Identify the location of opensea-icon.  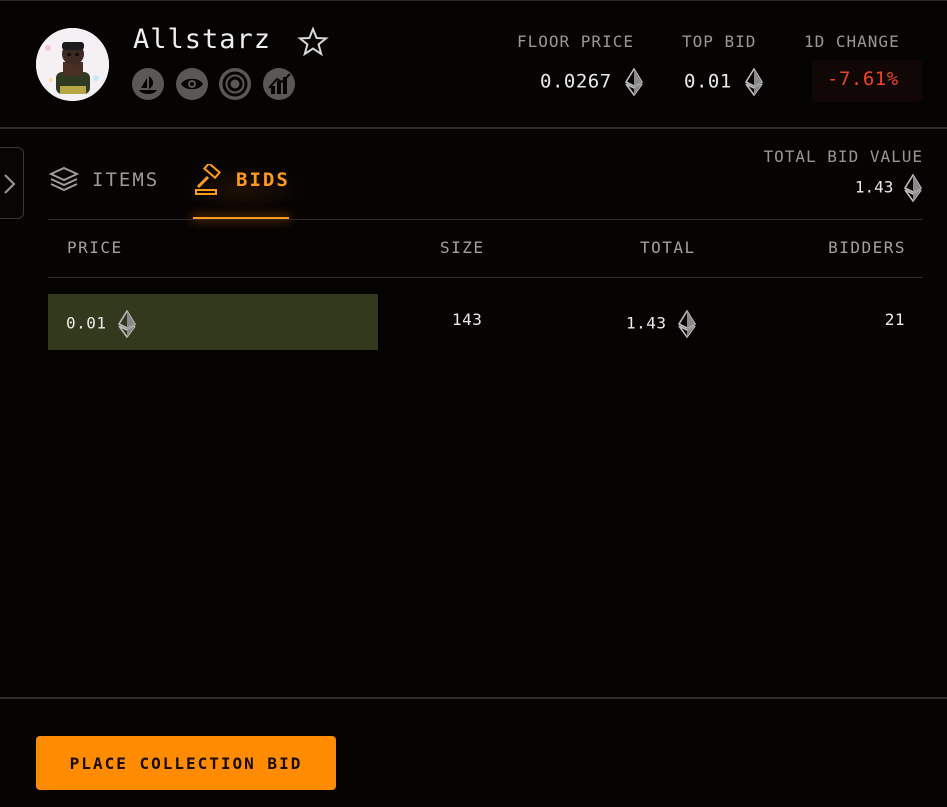
(148, 84).